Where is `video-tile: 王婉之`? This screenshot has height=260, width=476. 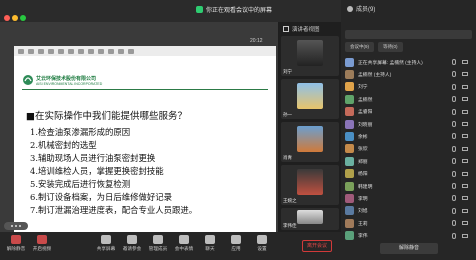
video-tile: 王婉之 is located at coordinates (310, 185).